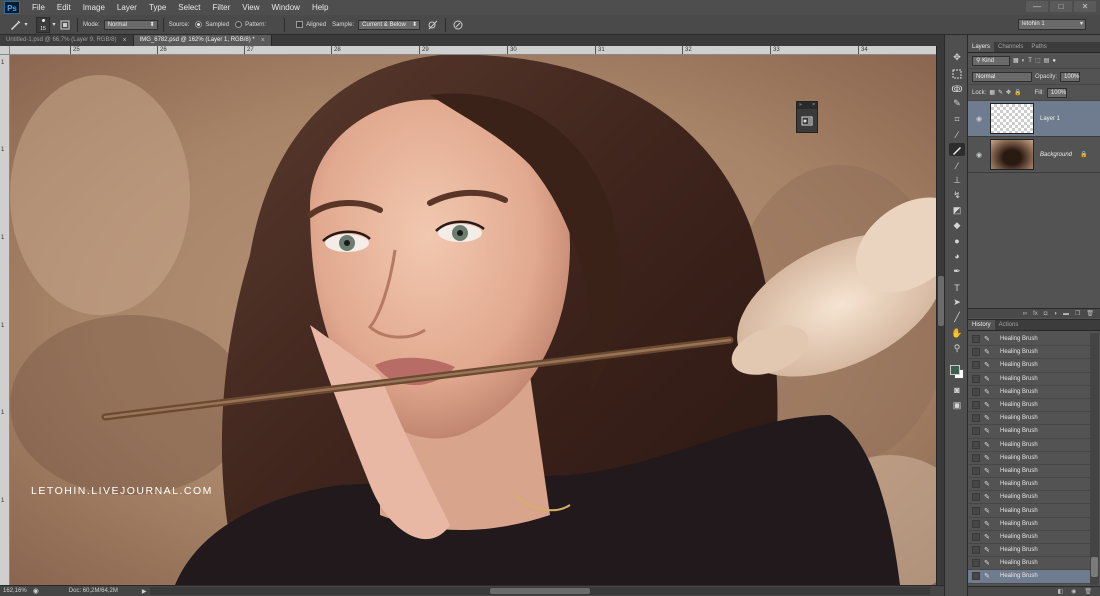 The height and width of the screenshot is (596, 1100). What do you see at coordinates (1094, 459) in the screenshot?
I see `history-scrollbar` at bounding box center [1094, 459].